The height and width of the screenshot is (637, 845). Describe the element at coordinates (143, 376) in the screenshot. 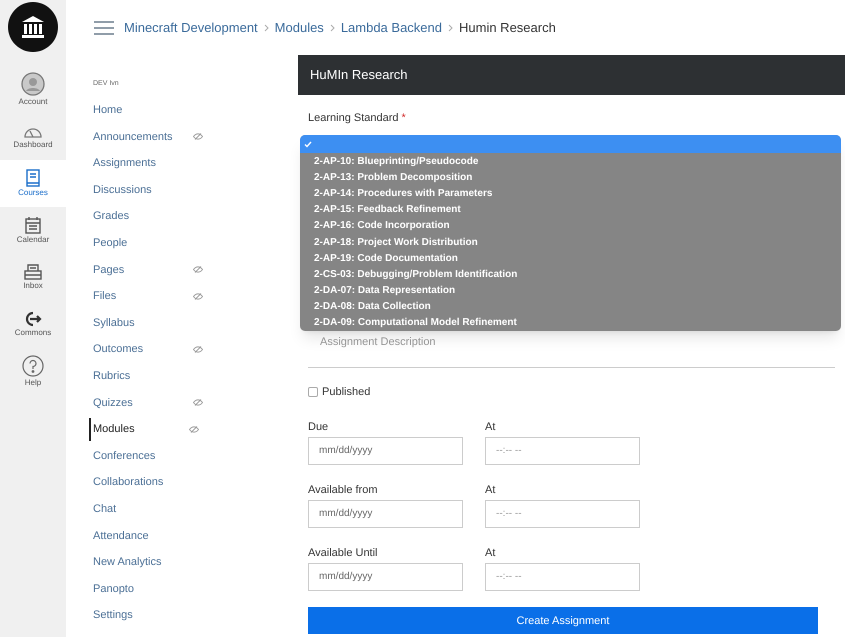

I see `course-nav-link: Rubrics` at that location.